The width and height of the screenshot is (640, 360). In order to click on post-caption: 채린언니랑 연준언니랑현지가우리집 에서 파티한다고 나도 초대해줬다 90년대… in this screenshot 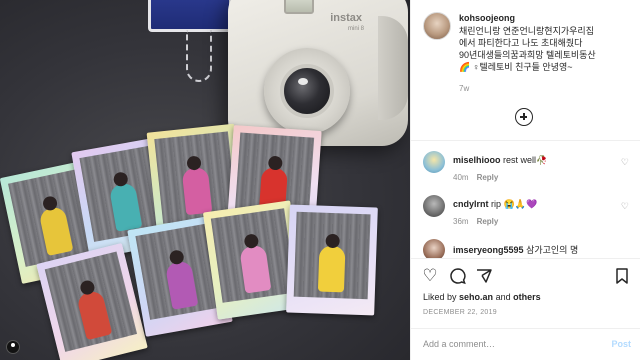, I will do `click(547, 49)`.